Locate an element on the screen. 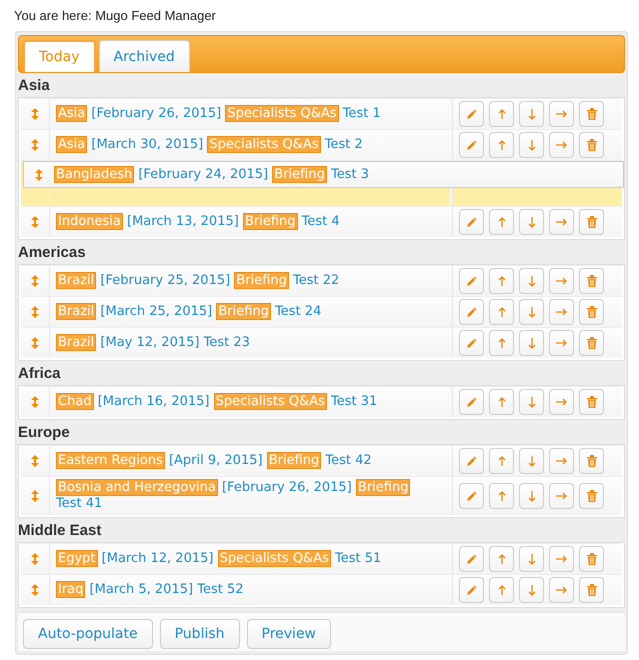 This screenshot has width=639, height=660. title-link: Test 22 is located at coordinates (316, 280).